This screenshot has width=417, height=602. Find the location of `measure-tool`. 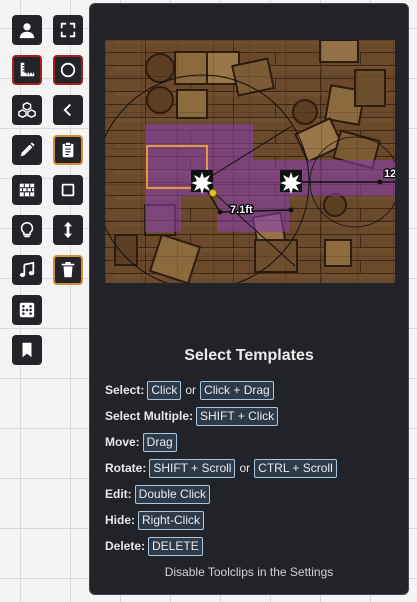

measure-tool is located at coordinates (27, 70).